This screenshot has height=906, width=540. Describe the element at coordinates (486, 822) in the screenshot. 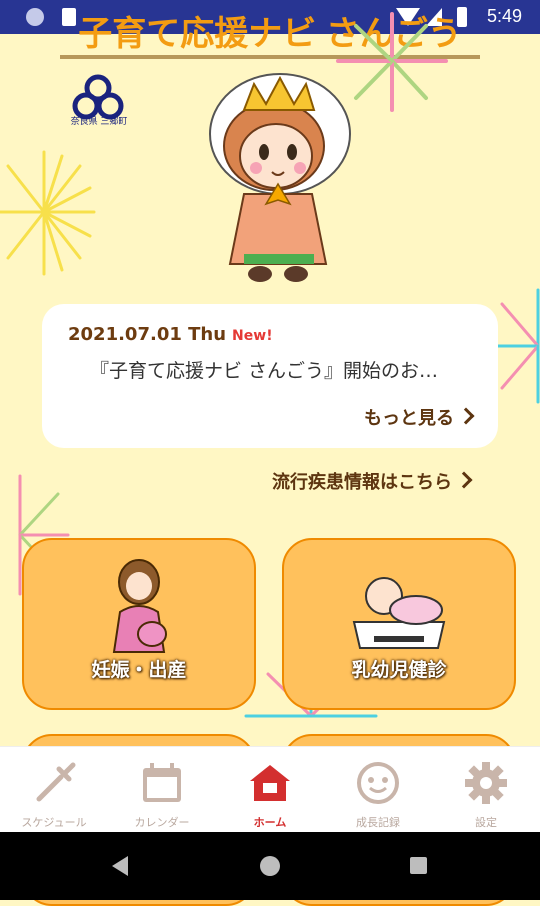

I see `nav-label: 設定` at that location.